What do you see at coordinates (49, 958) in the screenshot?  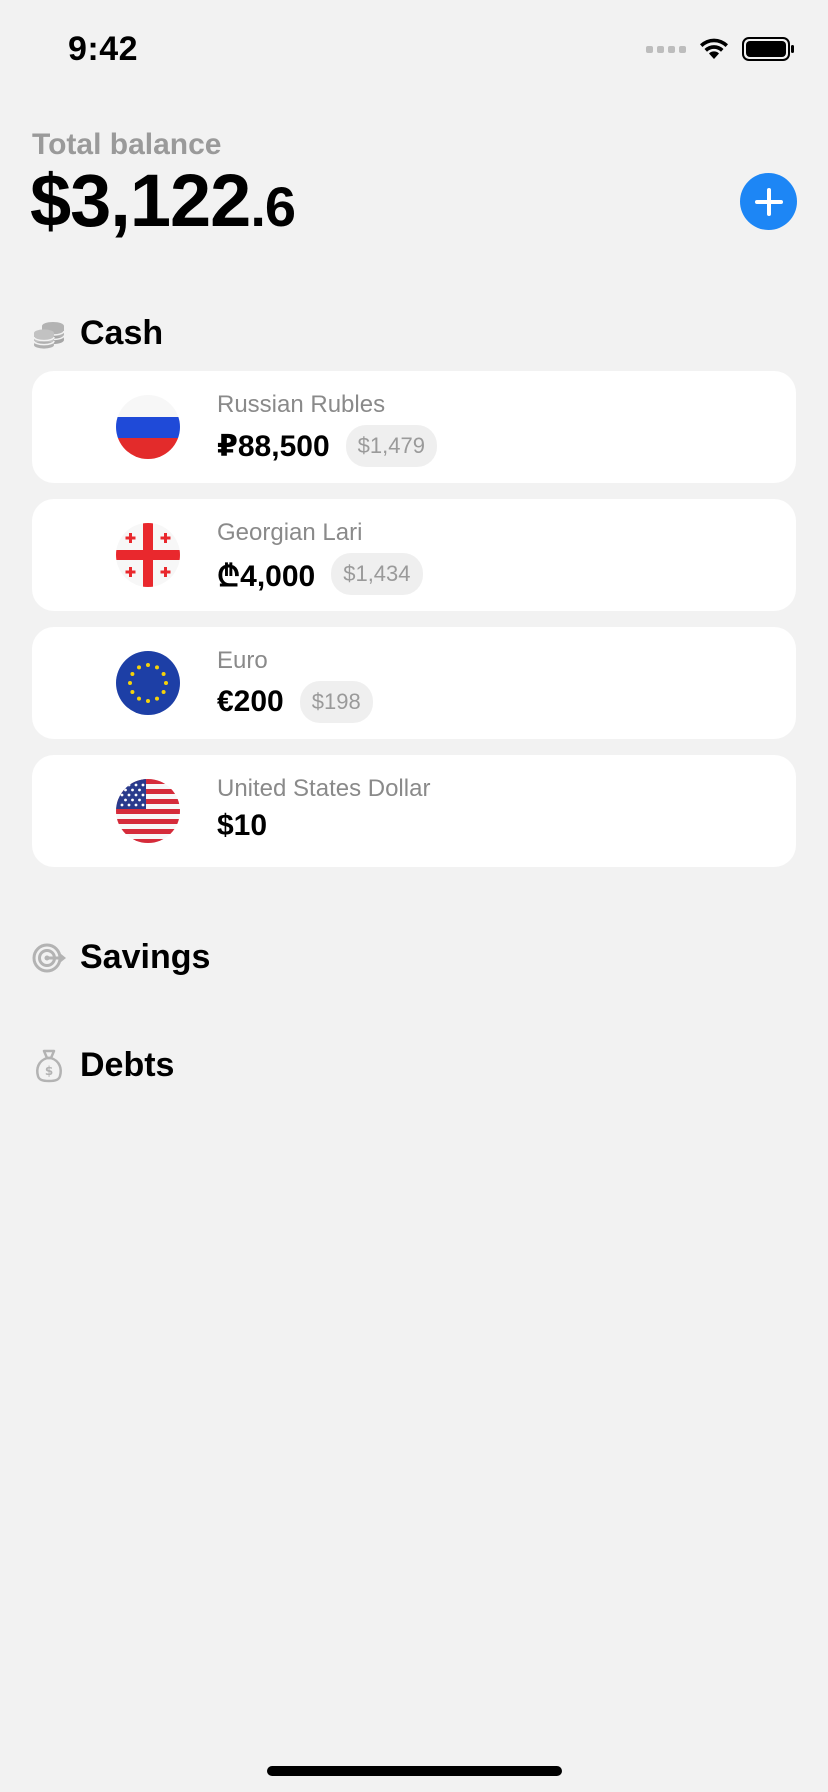 I see `target-icon` at bounding box center [49, 958].